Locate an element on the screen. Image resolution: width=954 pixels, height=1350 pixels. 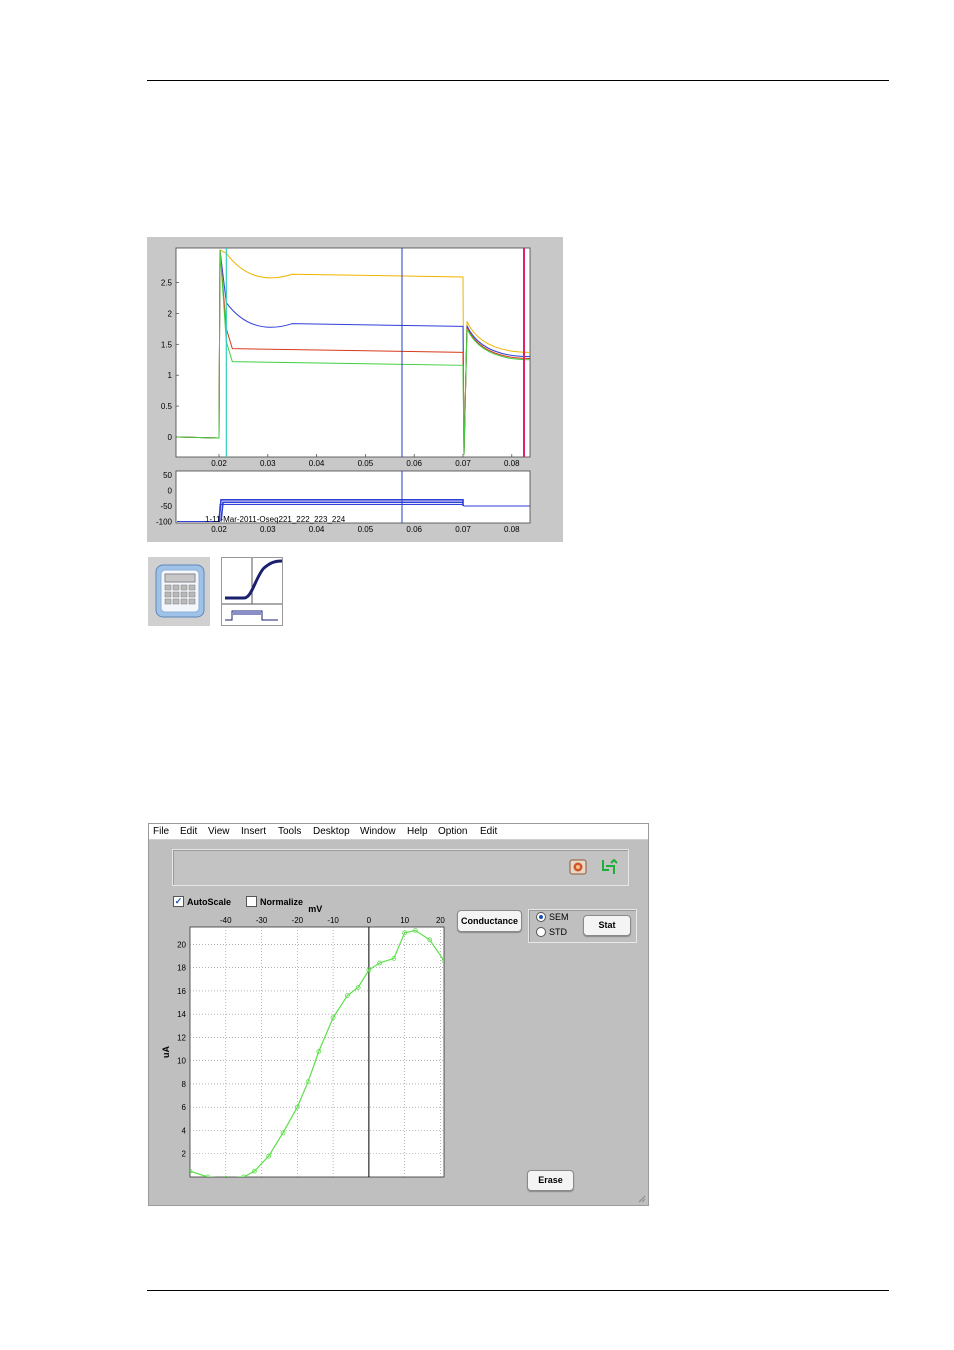
calculator-icon is located at coordinates (180, 591).